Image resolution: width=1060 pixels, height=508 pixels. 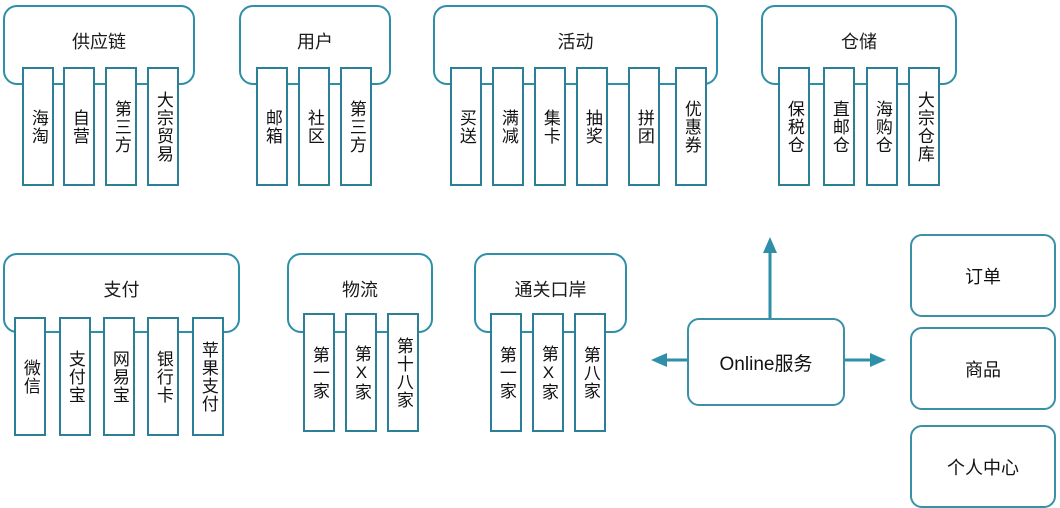 What do you see at coordinates (121, 290) in the screenshot?
I see `group-title-payment: 支付` at bounding box center [121, 290].